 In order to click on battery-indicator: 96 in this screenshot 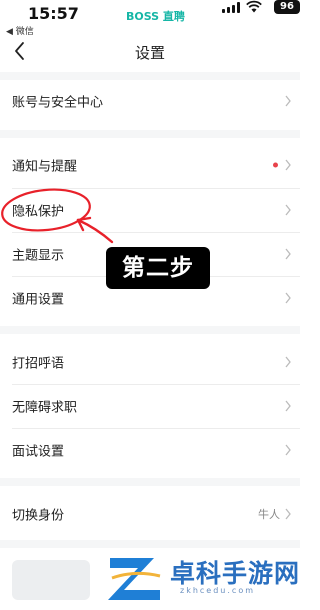, I will do `click(287, 7)`.